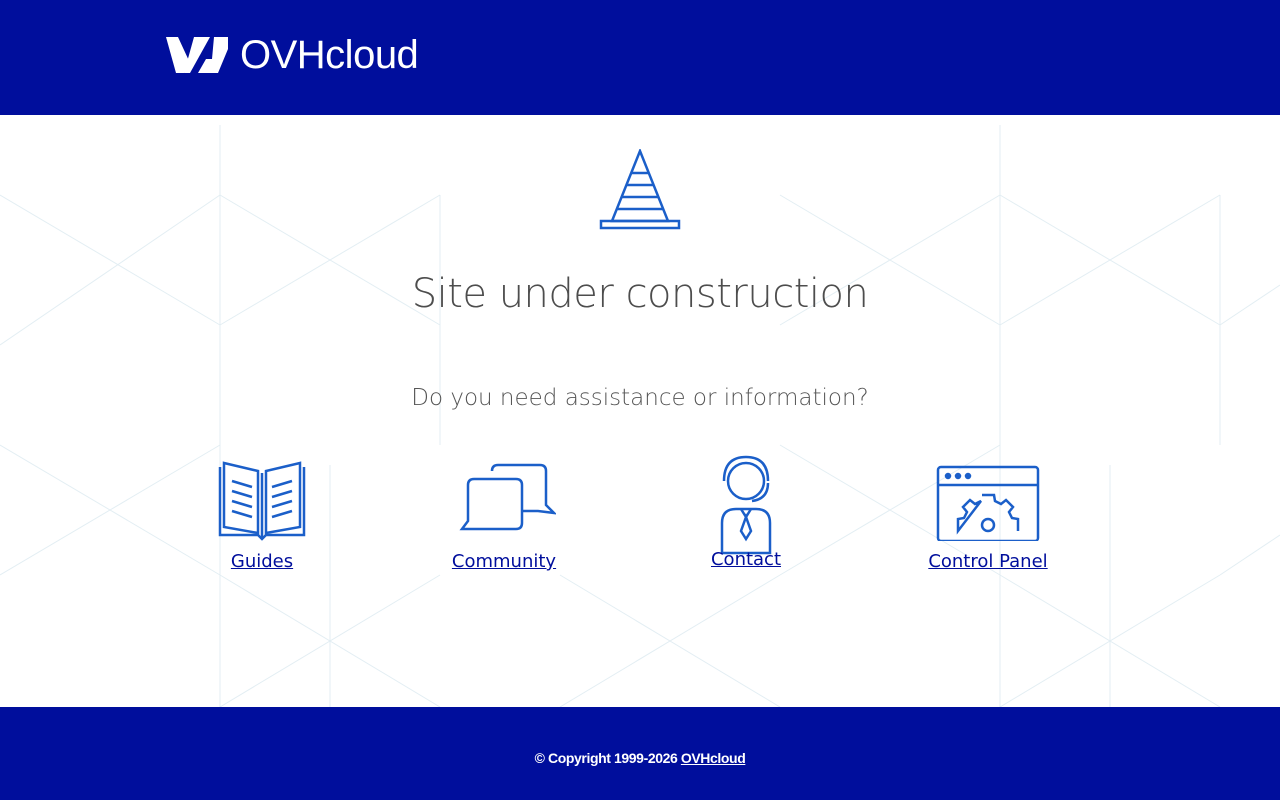  I want to click on page-title: Site under construction, so click(640, 294).